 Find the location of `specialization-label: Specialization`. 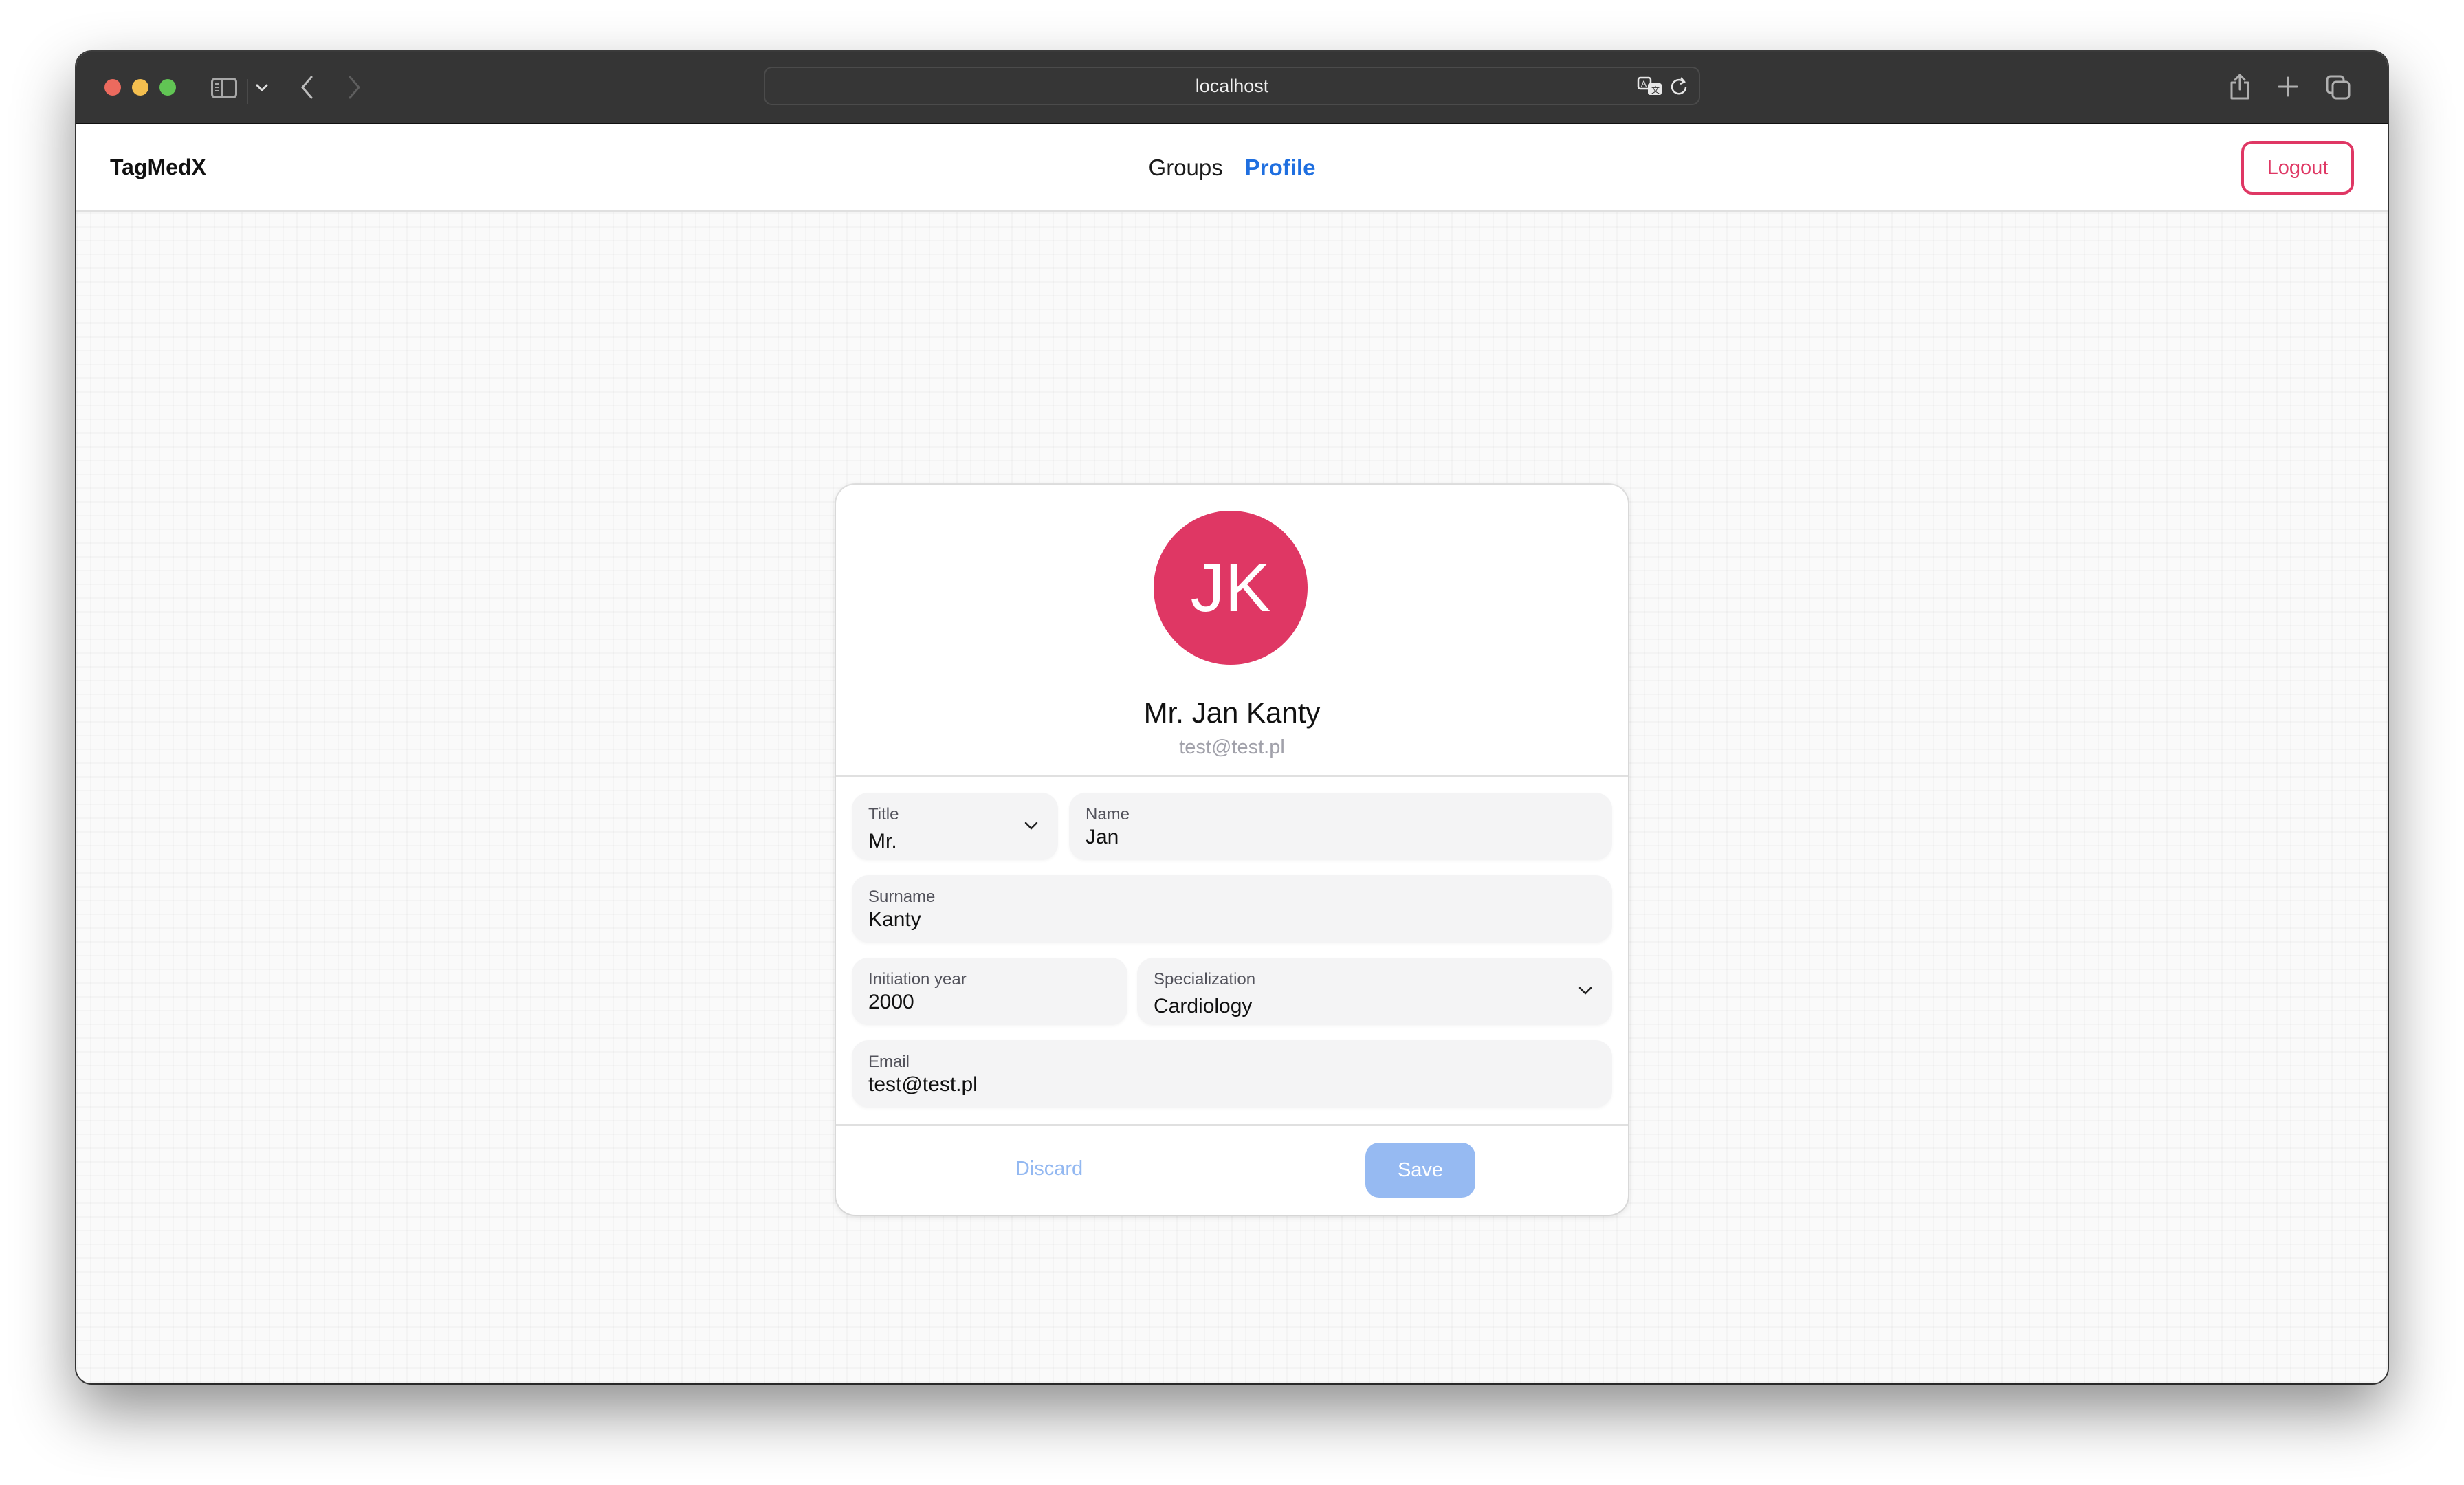

specialization-label: Specialization is located at coordinates (1205, 979).